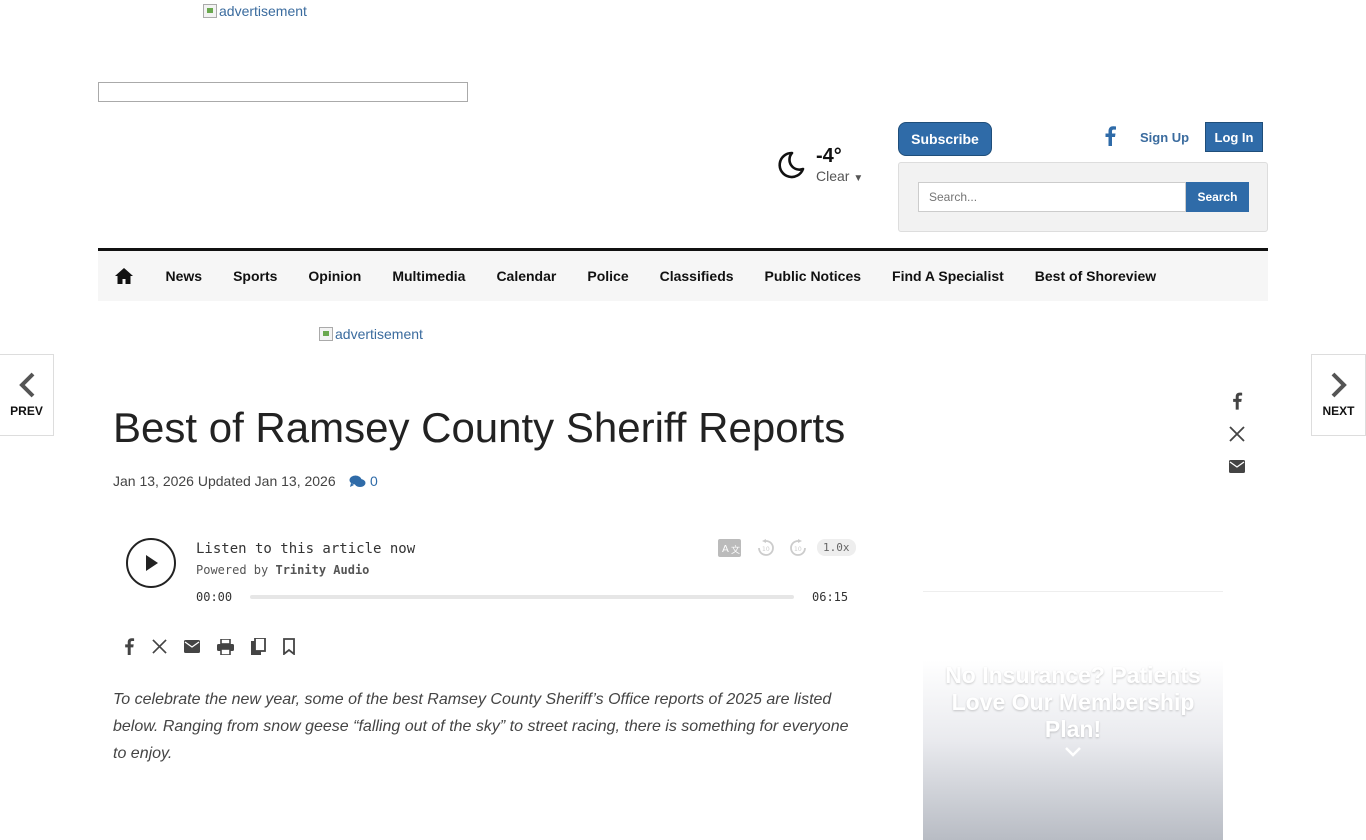  Describe the element at coordinates (522, 597) in the screenshot. I see `progress-bar` at that location.